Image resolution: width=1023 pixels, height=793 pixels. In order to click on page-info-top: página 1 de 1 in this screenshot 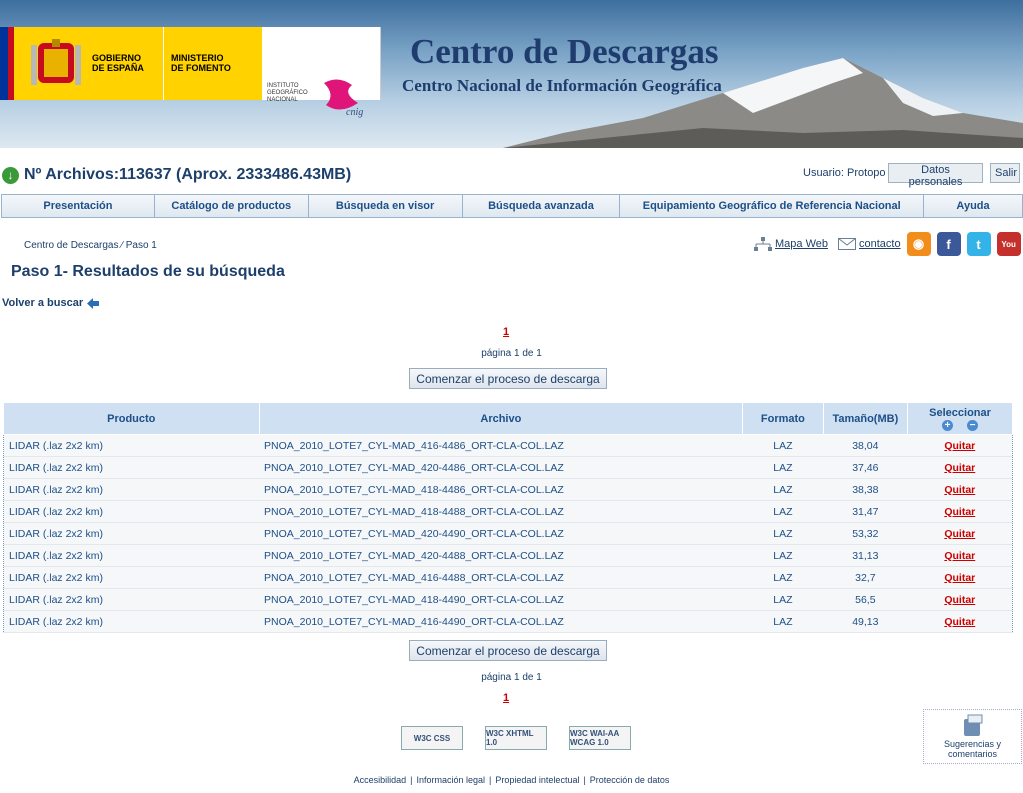, I will do `click(511, 353)`.